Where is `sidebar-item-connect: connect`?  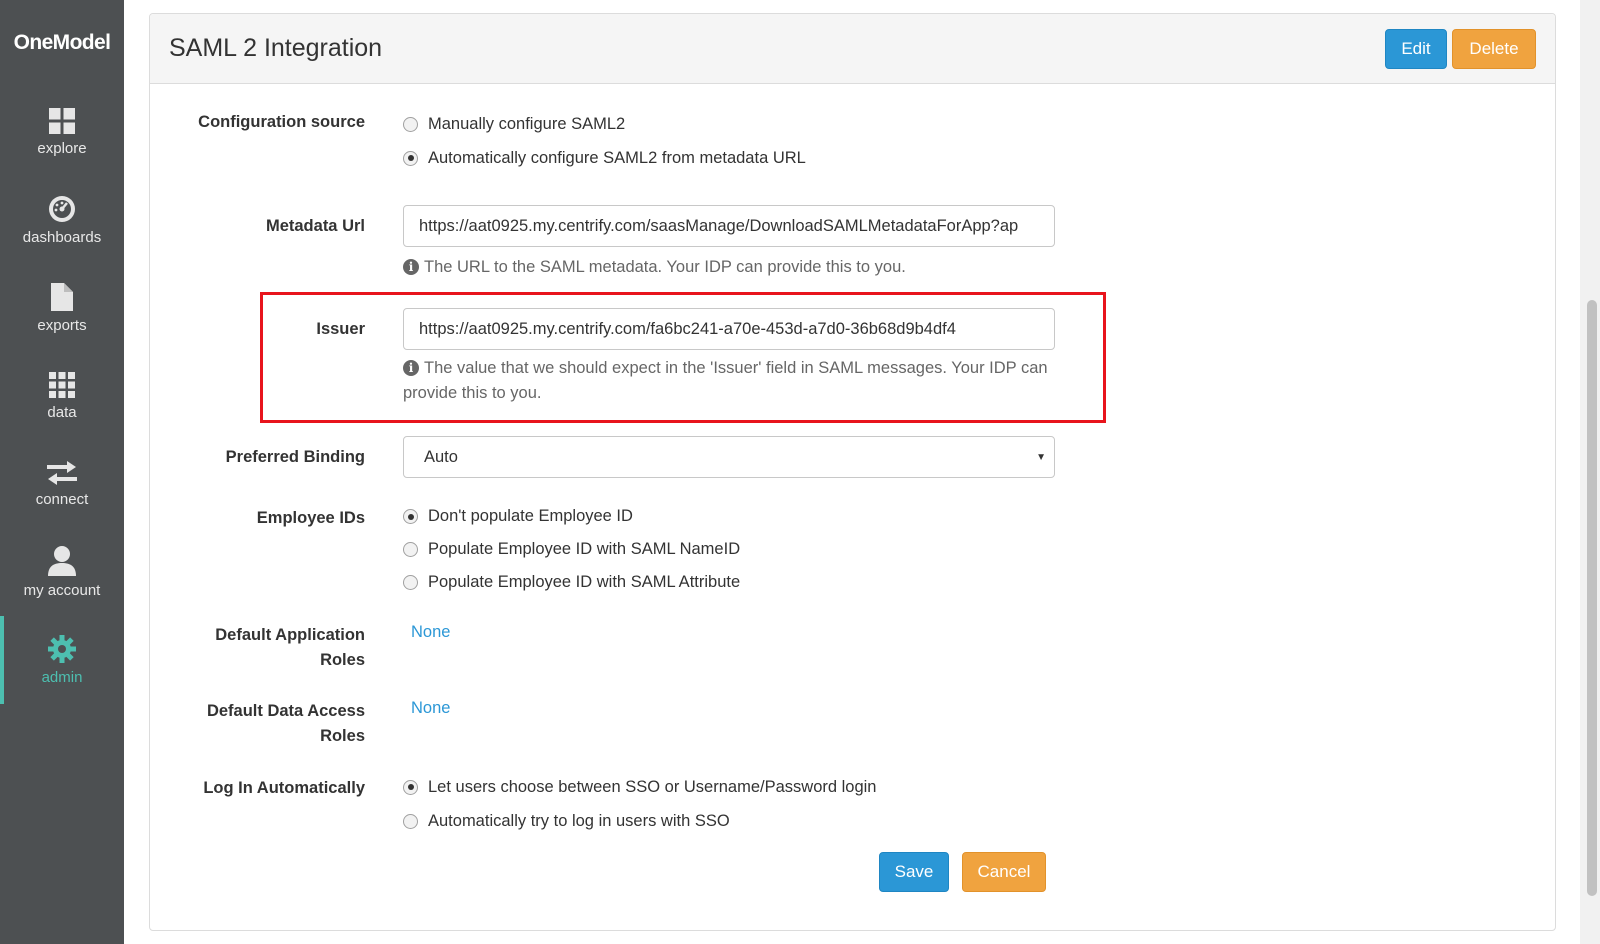
sidebar-item-connect: connect is located at coordinates (62, 484).